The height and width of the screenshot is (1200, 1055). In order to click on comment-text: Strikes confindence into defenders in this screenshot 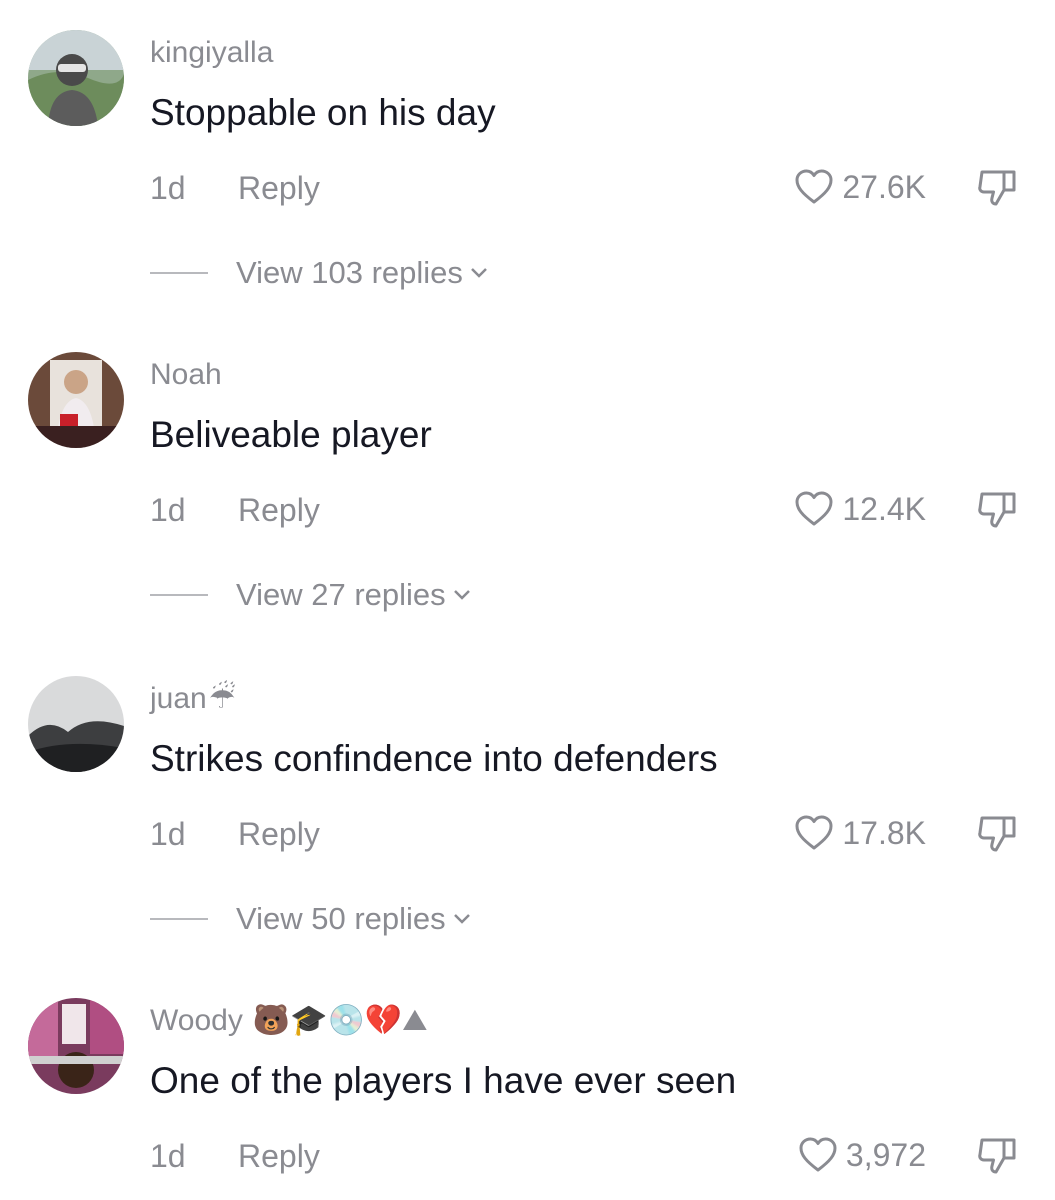, I will do `click(434, 758)`.